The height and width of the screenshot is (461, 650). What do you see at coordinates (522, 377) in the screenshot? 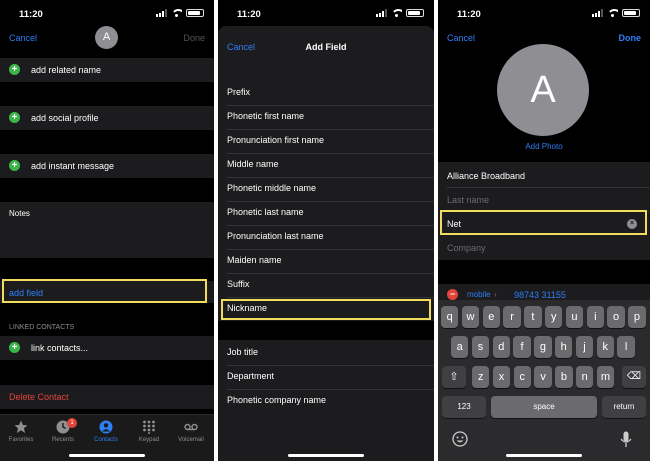
I see `key-c: c` at bounding box center [522, 377].